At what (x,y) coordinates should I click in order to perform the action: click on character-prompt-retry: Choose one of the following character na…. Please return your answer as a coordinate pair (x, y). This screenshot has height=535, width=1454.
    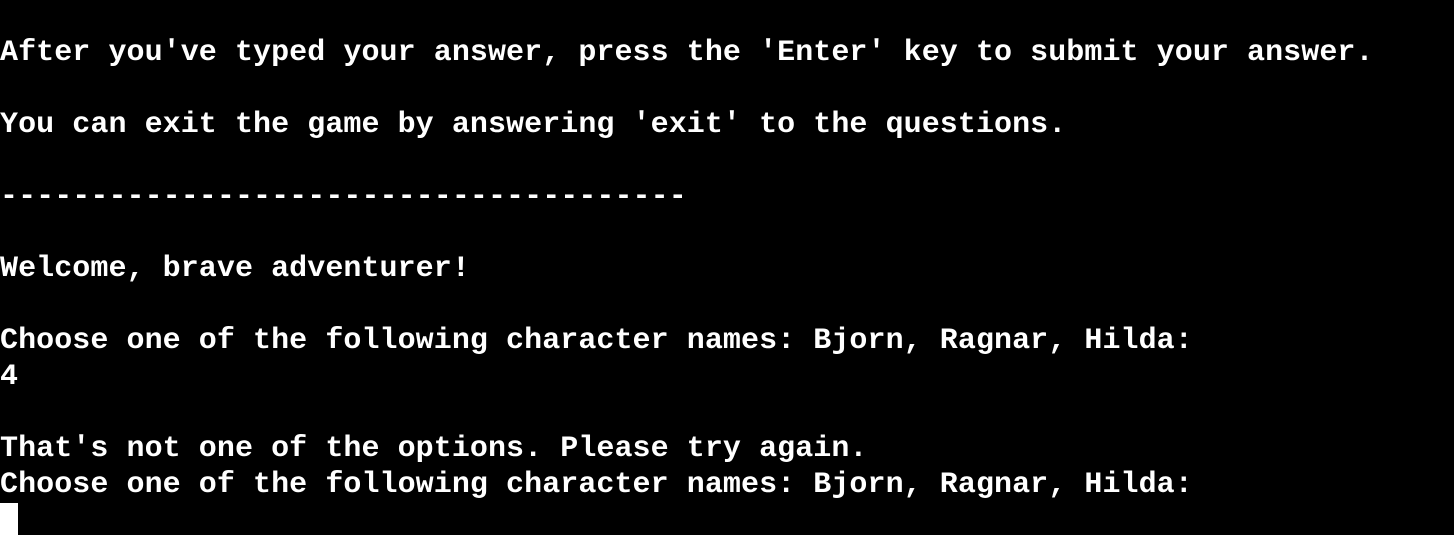
    Looking at the image, I should click on (596, 485).